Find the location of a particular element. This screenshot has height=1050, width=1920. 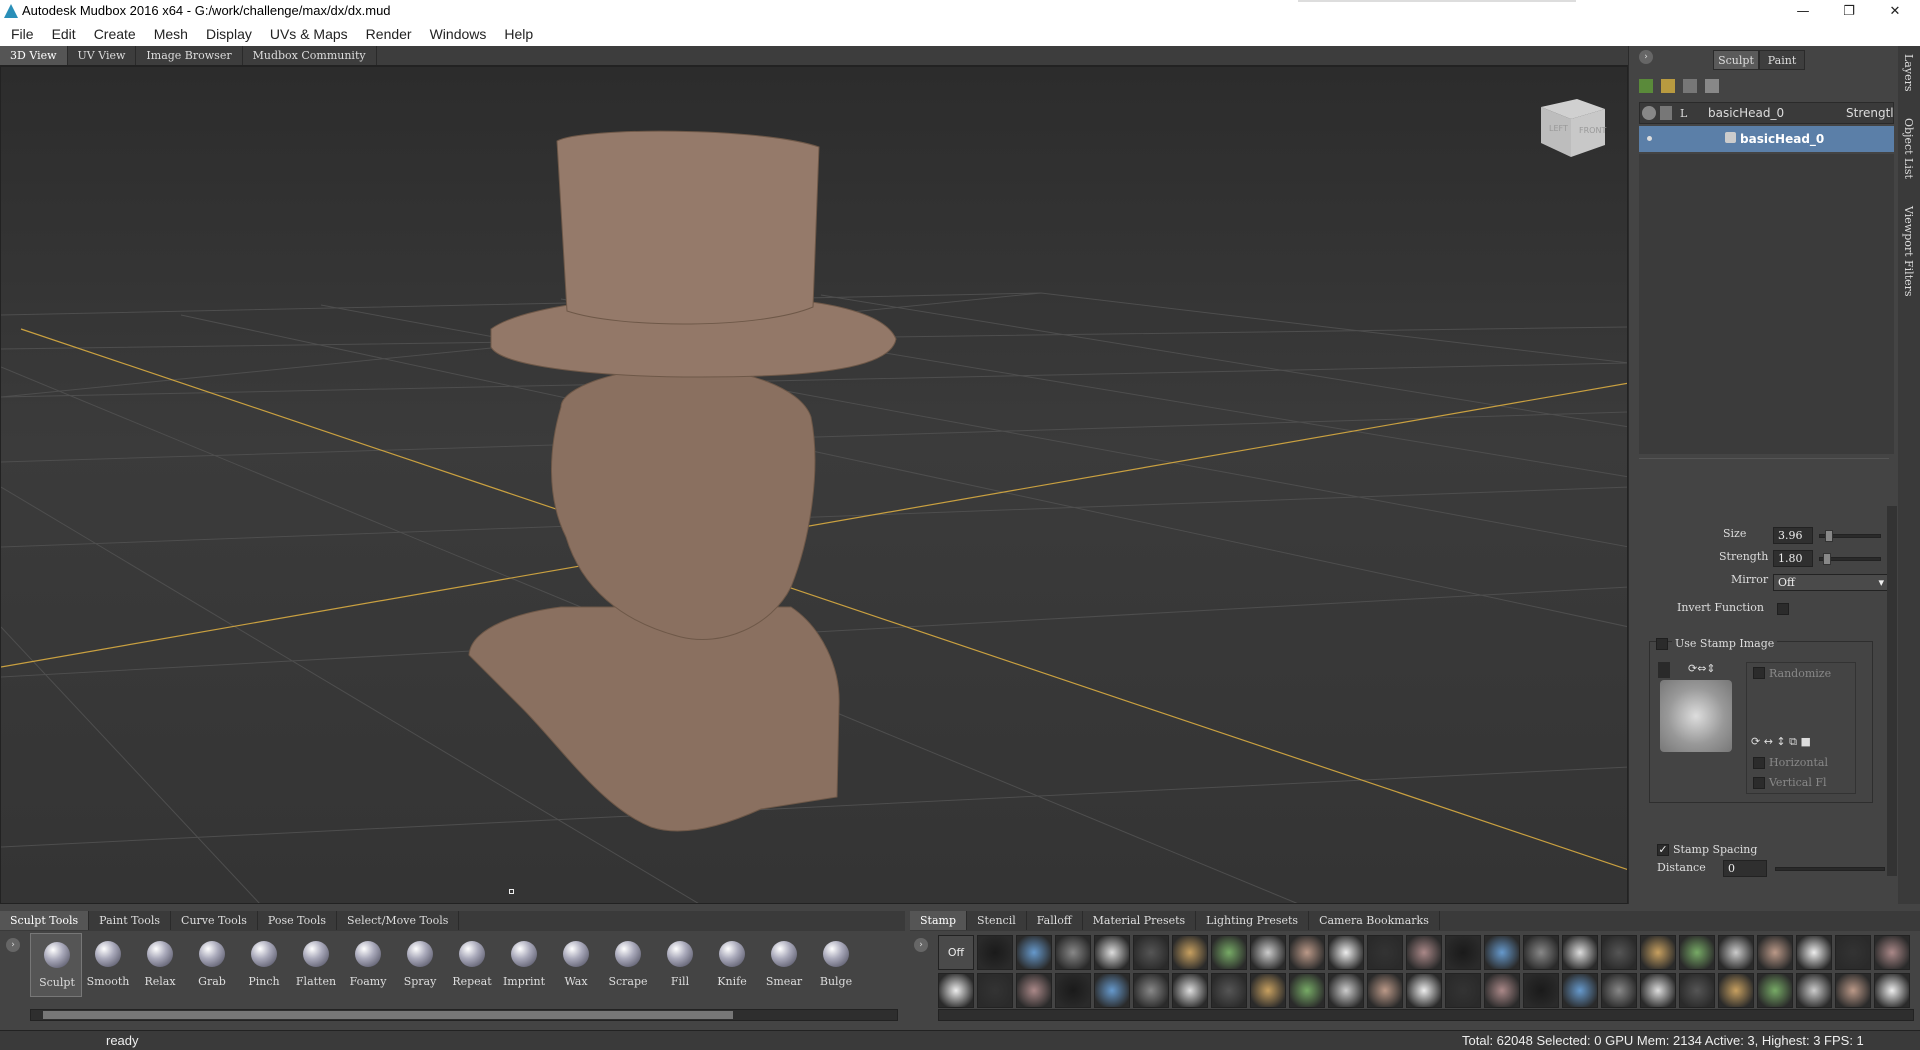

tab-curve-tools: Curve Tools is located at coordinates (214, 920).